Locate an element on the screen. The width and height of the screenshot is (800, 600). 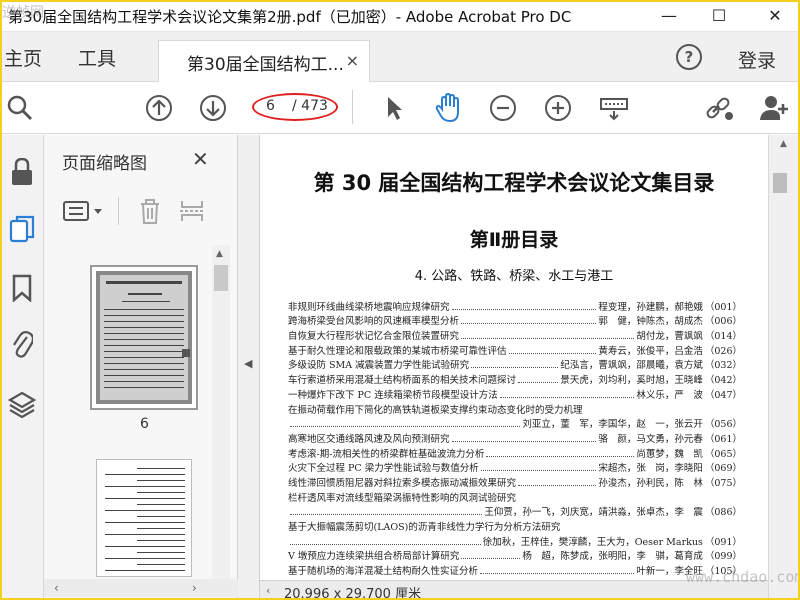
tab-document: 第30届全国结构工... × is located at coordinates (264, 61).